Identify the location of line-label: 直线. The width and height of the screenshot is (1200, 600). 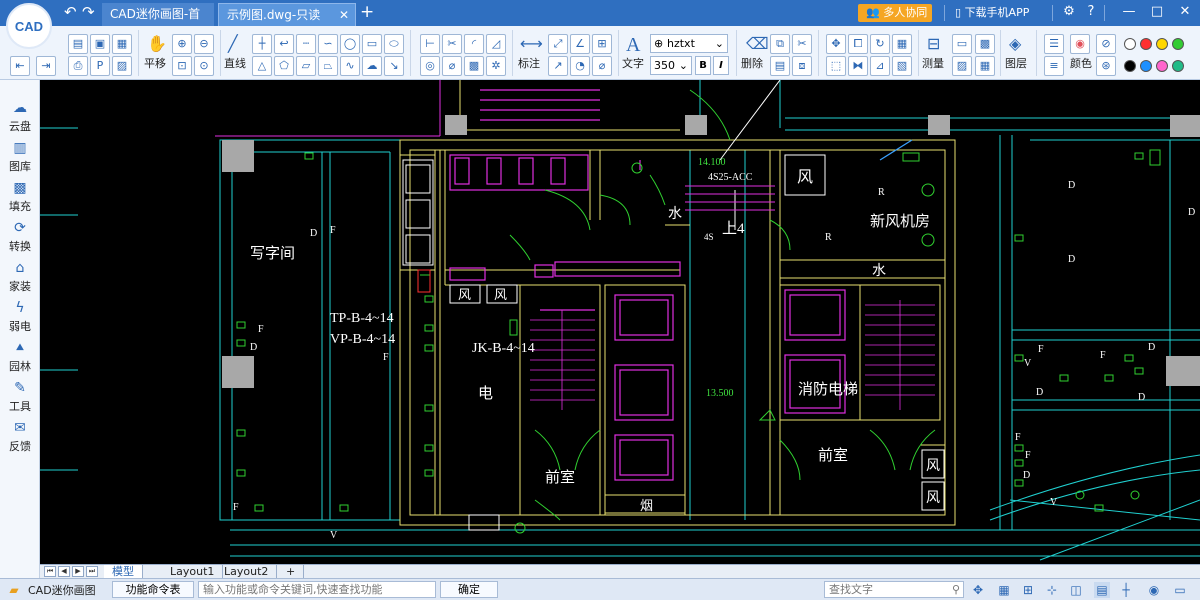
(235, 63).